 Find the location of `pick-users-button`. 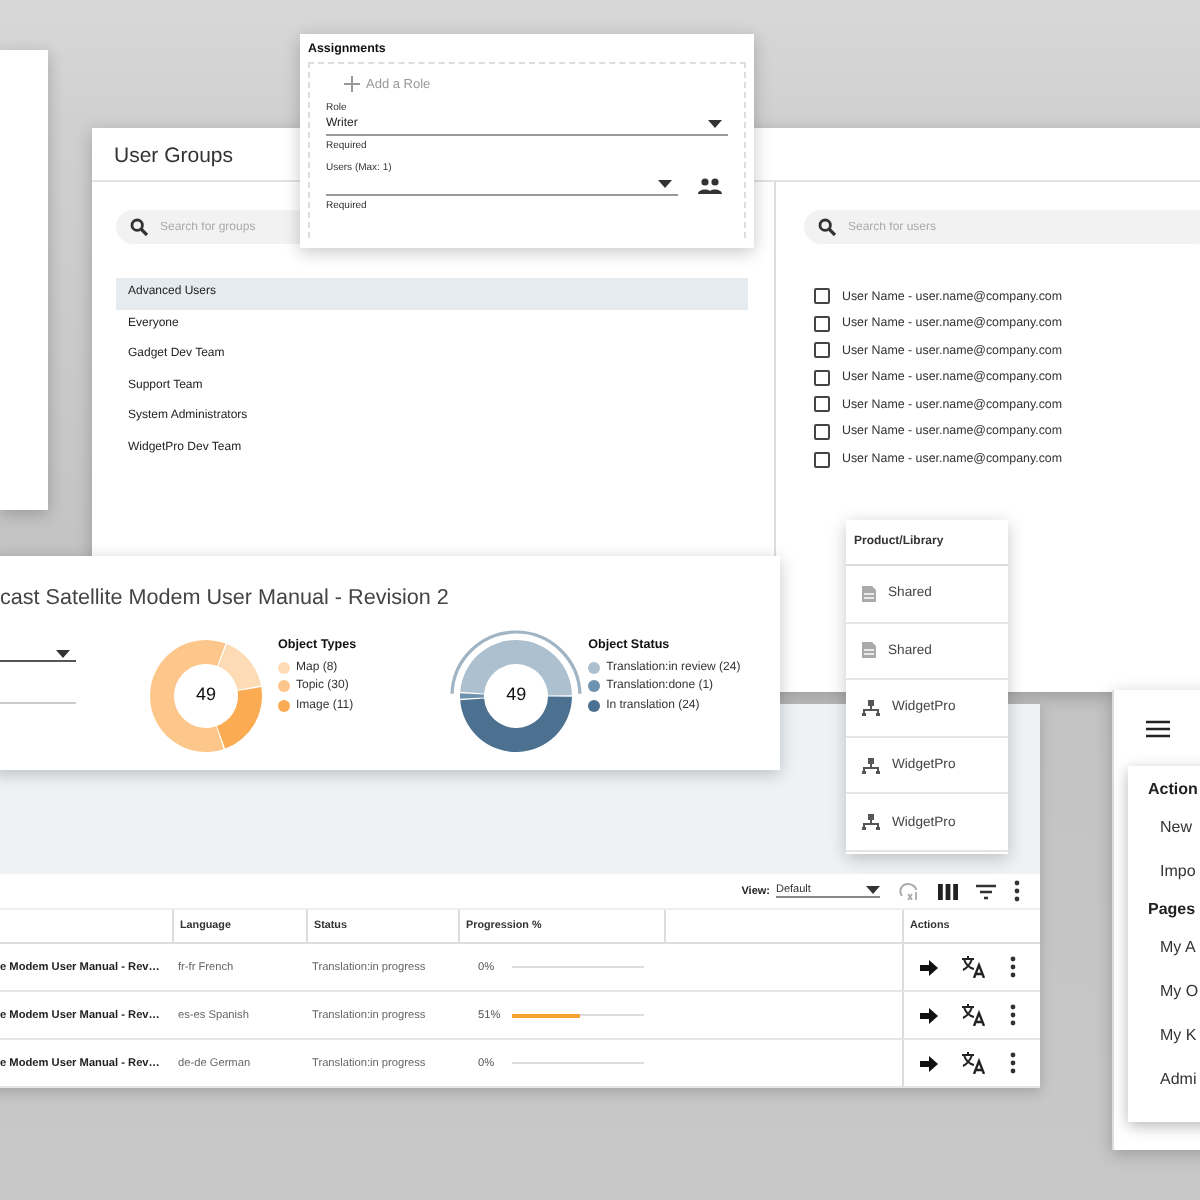

pick-users-button is located at coordinates (710, 185).